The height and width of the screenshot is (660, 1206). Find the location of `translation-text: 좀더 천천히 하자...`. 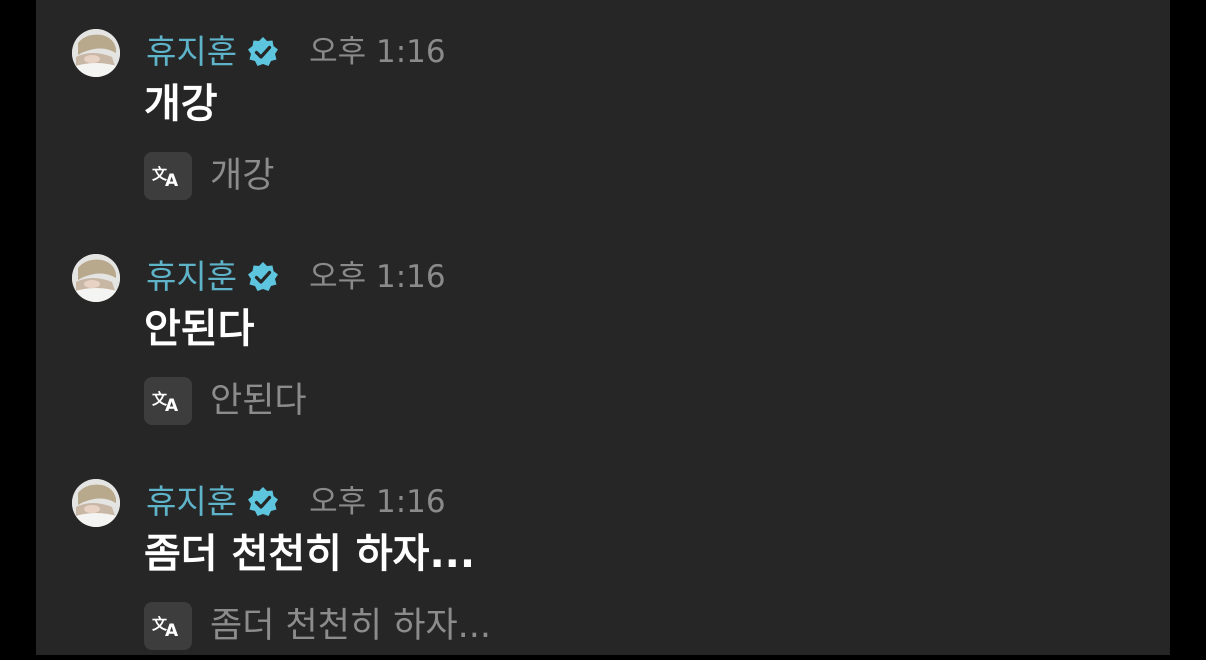

translation-text: 좀더 천천히 하자... is located at coordinates (351, 626).